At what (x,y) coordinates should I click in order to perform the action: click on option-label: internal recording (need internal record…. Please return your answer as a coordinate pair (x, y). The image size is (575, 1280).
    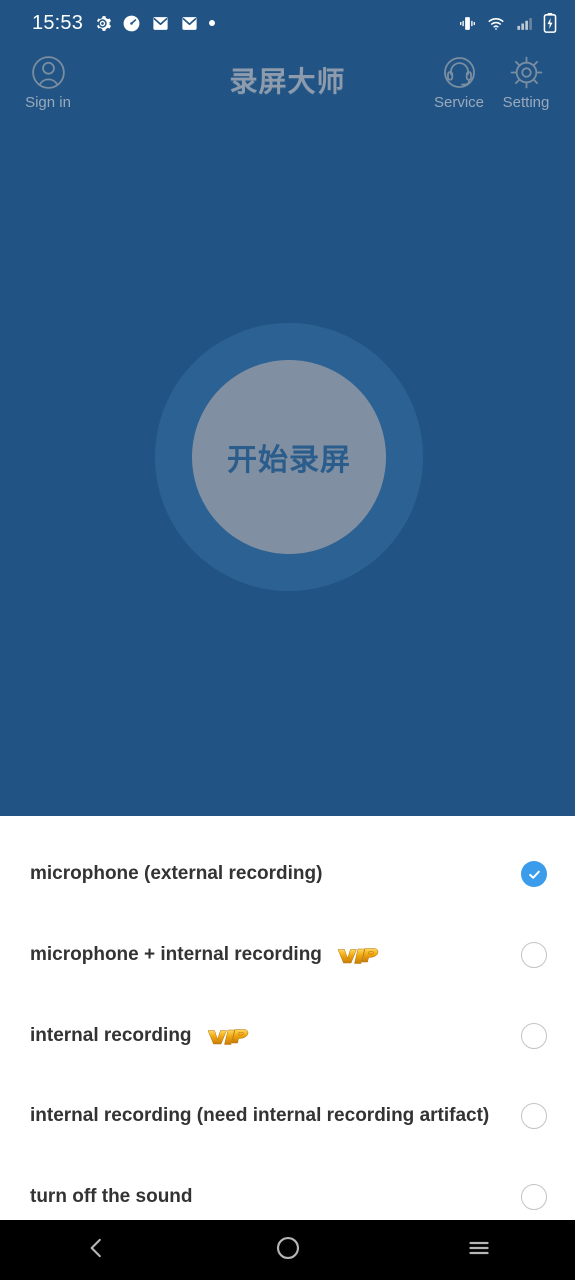
    Looking at the image, I should click on (260, 1115).